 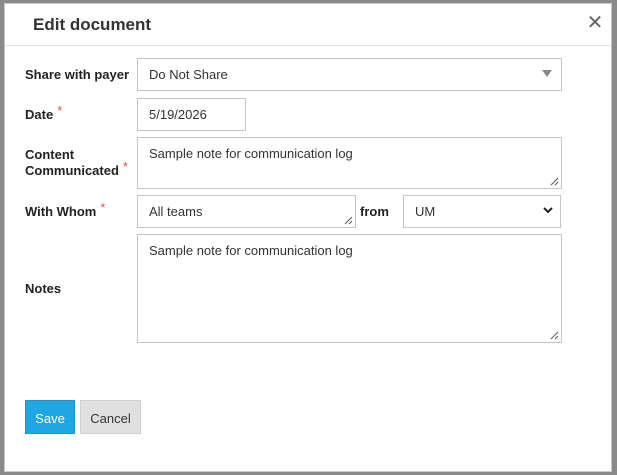 I want to click on notes-label: Notes, so click(x=43, y=288).